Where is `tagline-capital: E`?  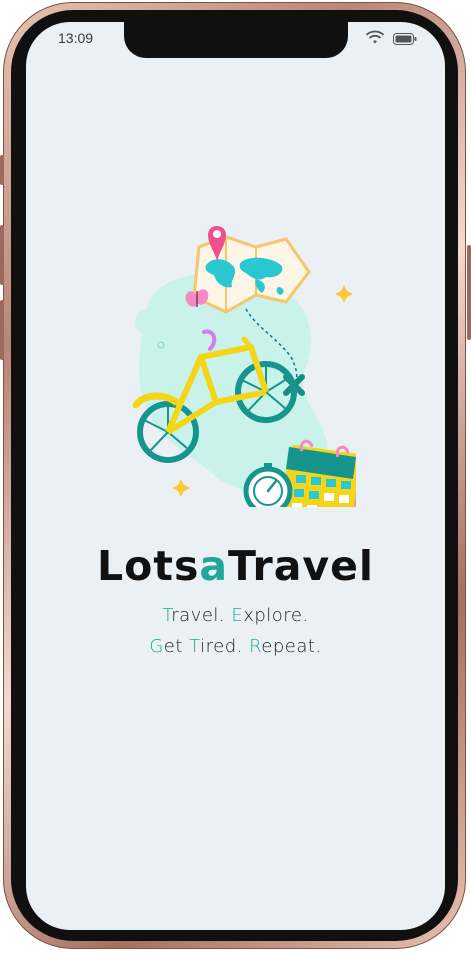 tagline-capital: E is located at coordinates (237, 615).